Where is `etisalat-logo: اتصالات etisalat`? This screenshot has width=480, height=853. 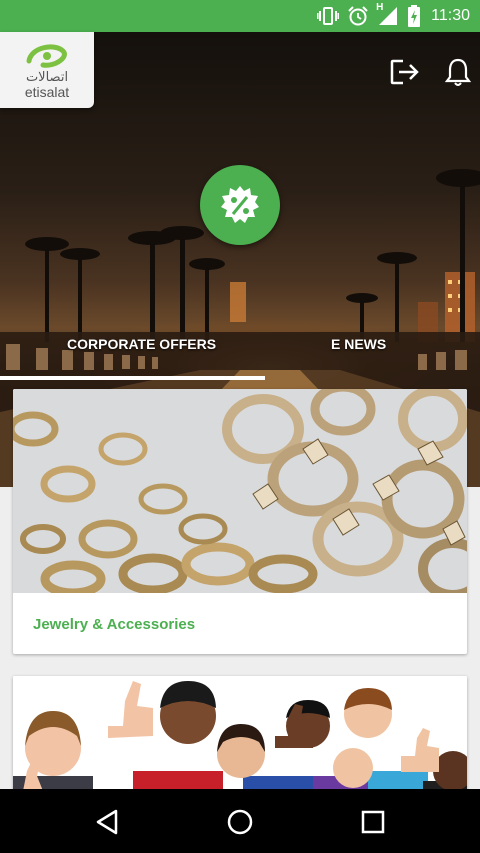
etisalat-logo: اتصالات etisalat is located at coordinates (47, 70).